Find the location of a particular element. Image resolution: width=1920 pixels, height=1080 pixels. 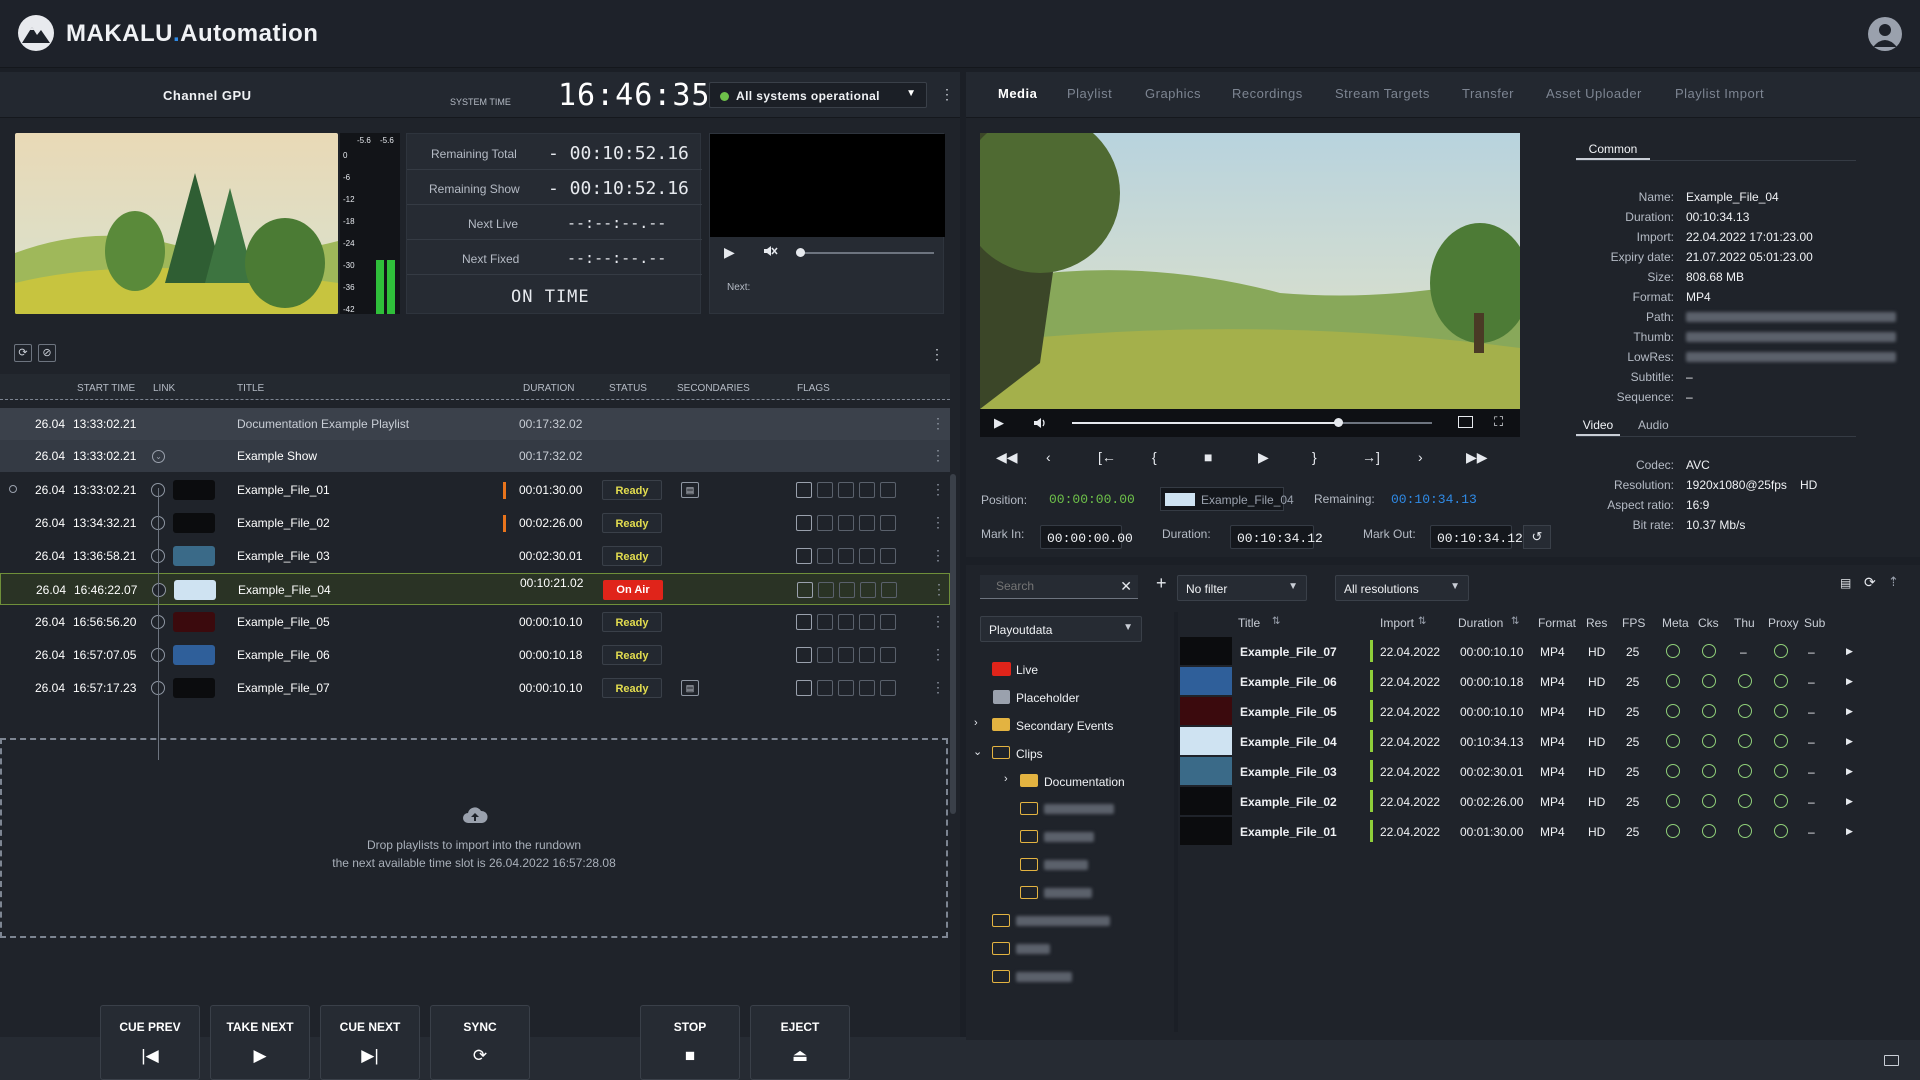

search-field: ✕ is located at coordinates (1059, 587).